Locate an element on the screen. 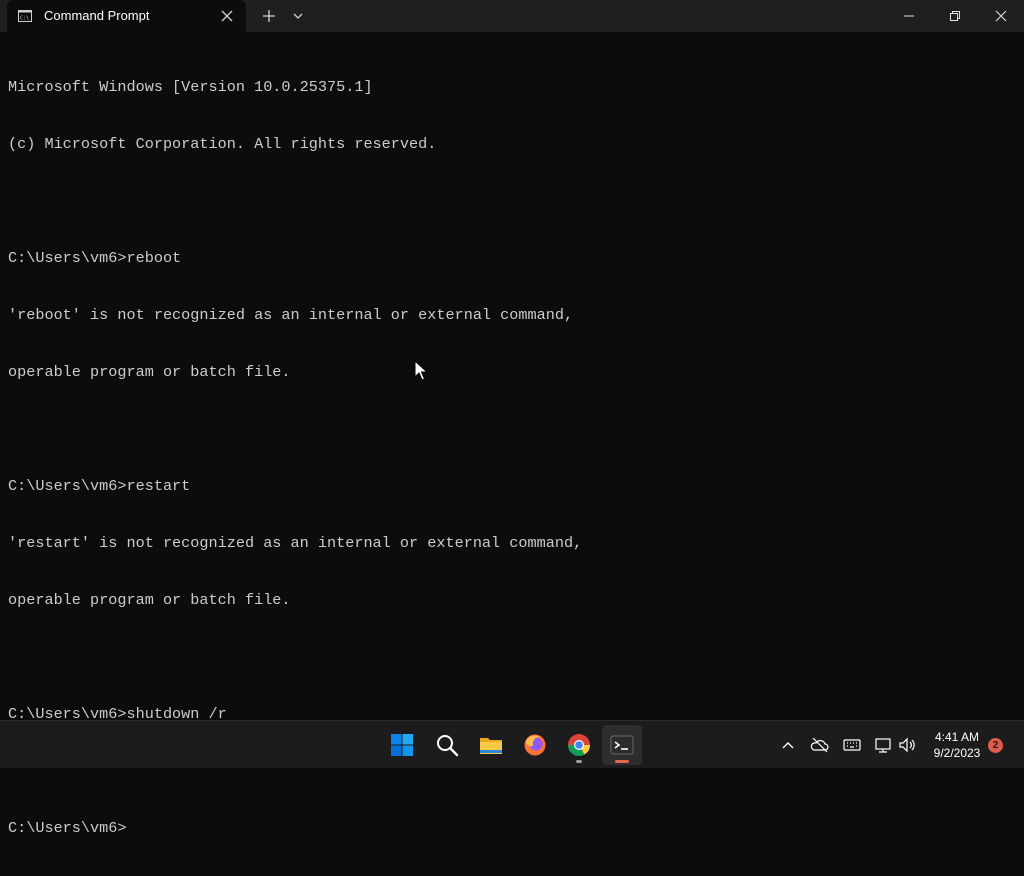  terminal-button is located at coordinates (622, 745).